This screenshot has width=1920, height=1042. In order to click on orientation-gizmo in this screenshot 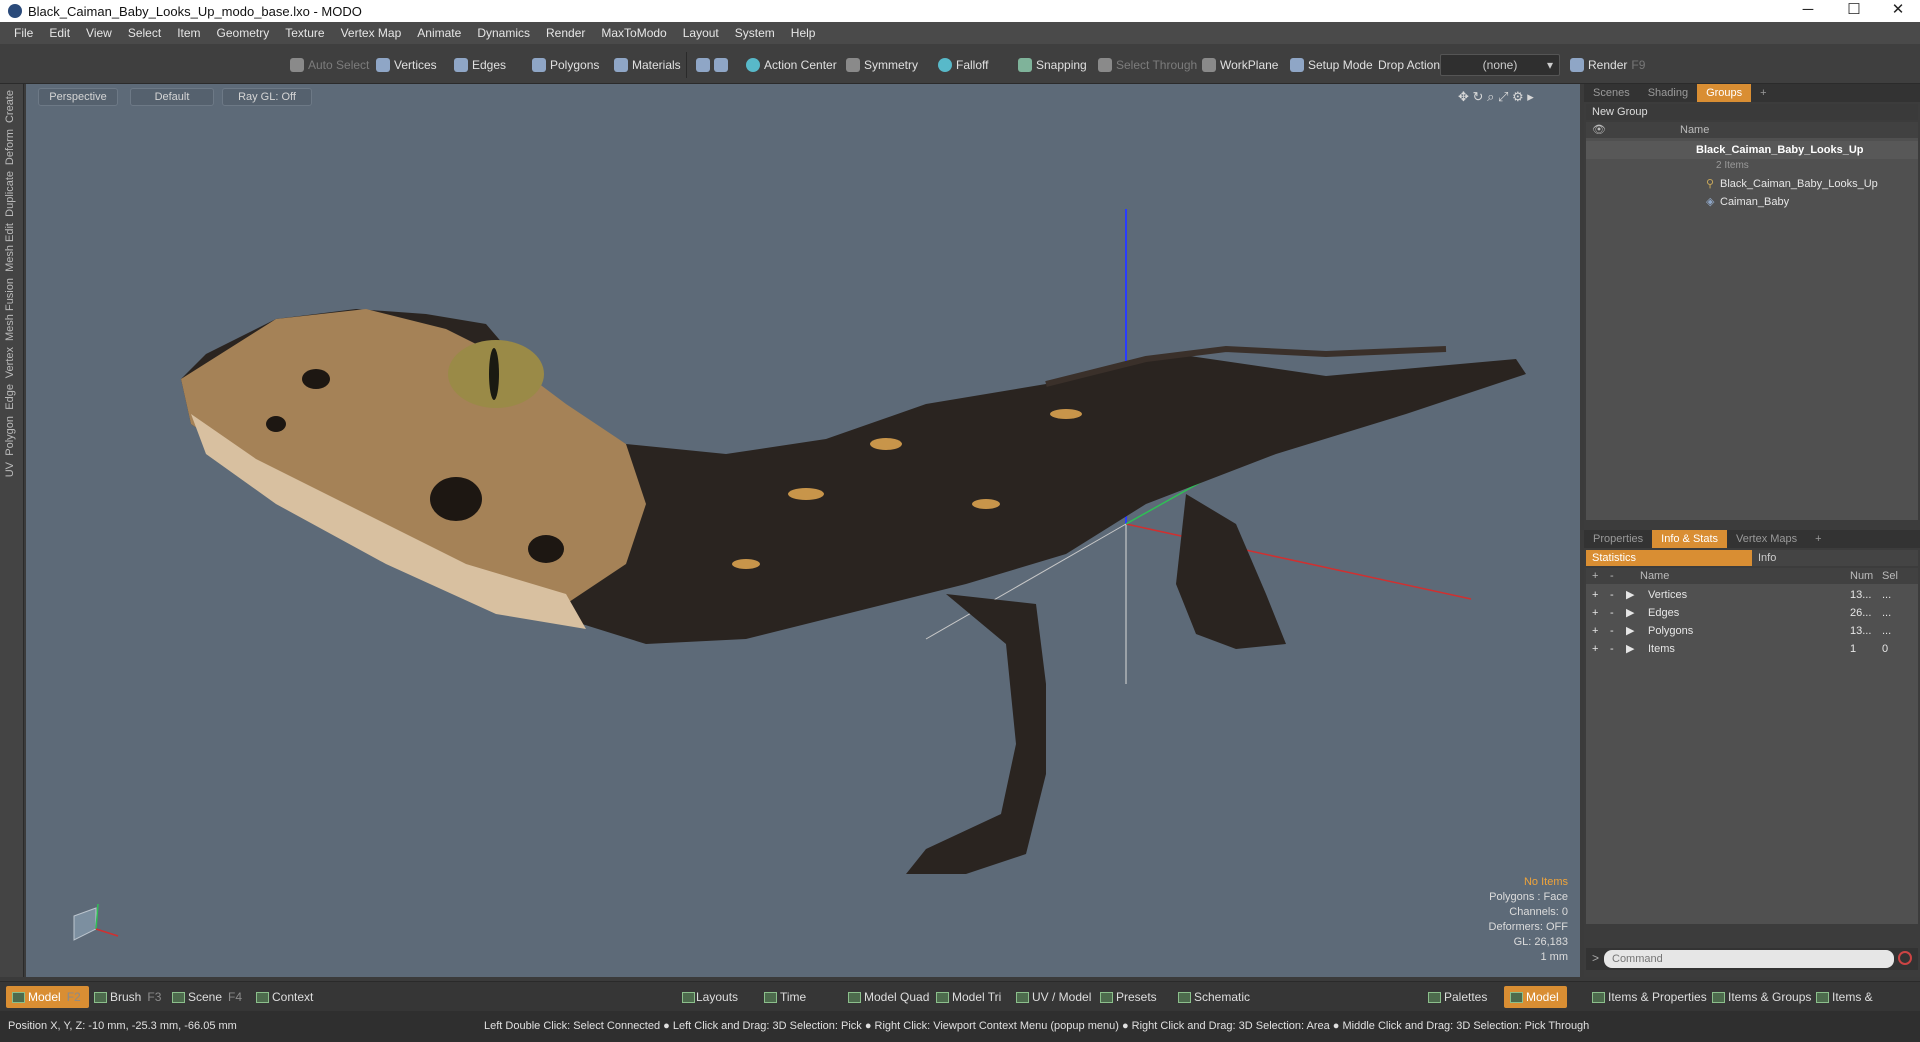, I will do `click(96, 922)`.